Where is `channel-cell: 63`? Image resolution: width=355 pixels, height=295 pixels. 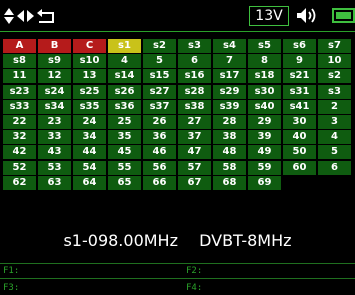
channel-cell: 63 is located at coordinates (54, 182).